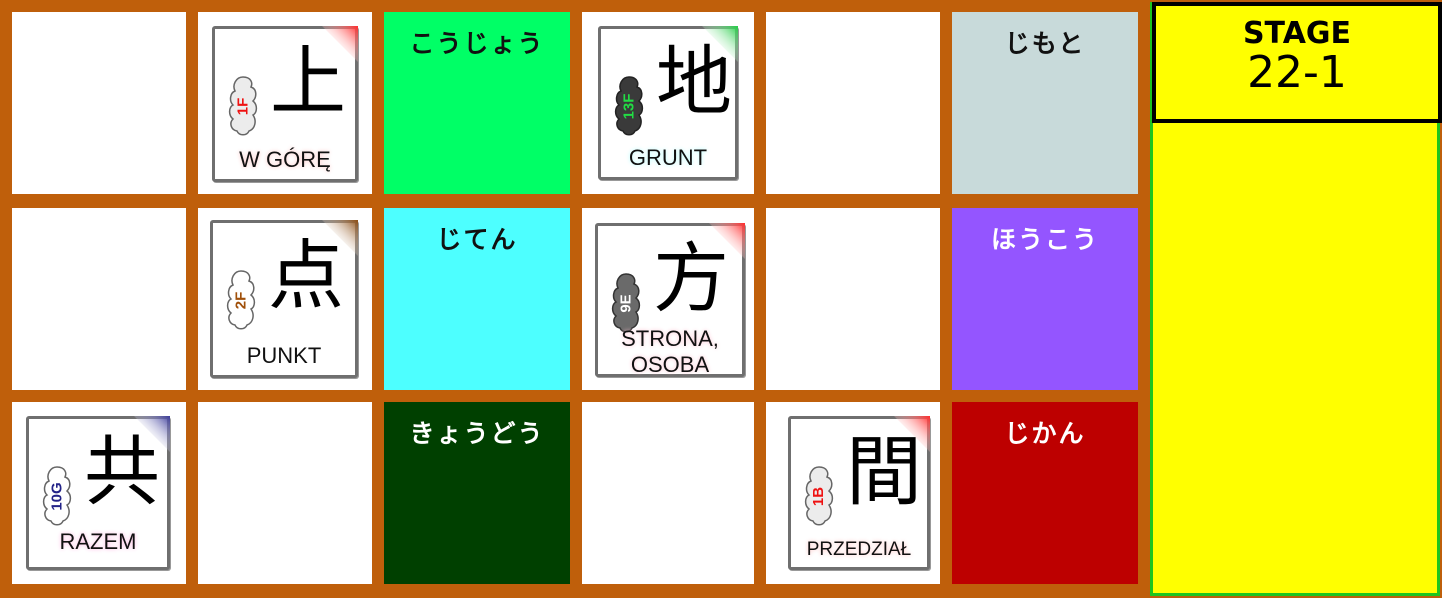 The height and width of the screenshot is (598, 1442). I want to click on word-cell-jimoto: じもと, so click(1045, 103).